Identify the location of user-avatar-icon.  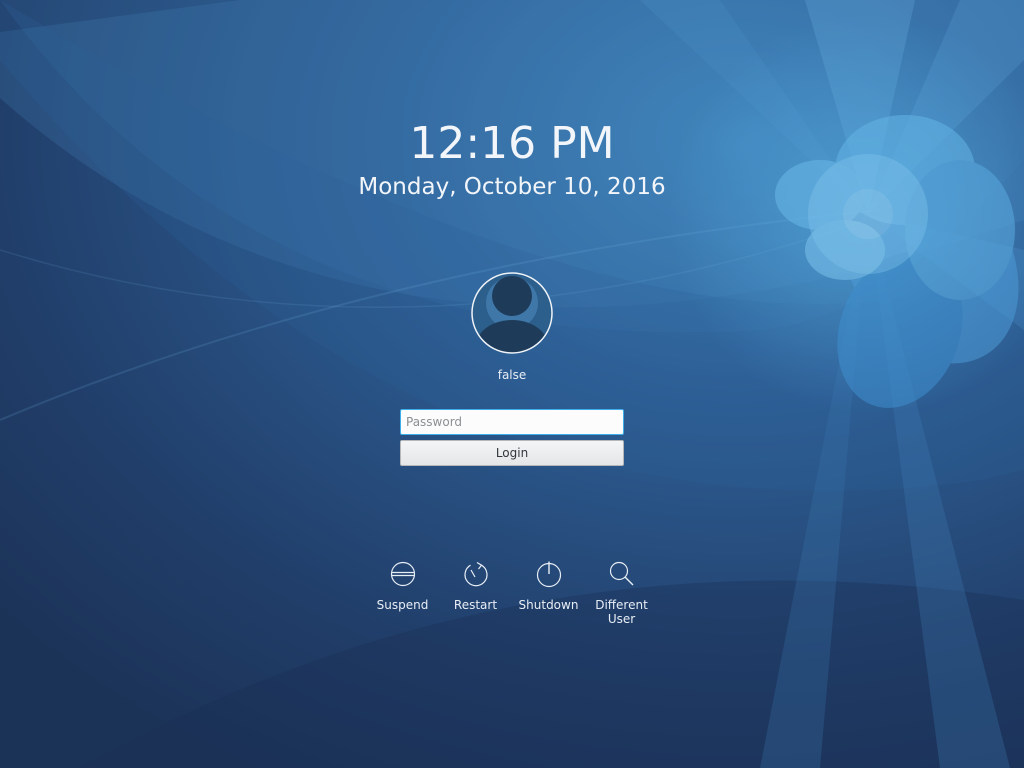
(512, 313).